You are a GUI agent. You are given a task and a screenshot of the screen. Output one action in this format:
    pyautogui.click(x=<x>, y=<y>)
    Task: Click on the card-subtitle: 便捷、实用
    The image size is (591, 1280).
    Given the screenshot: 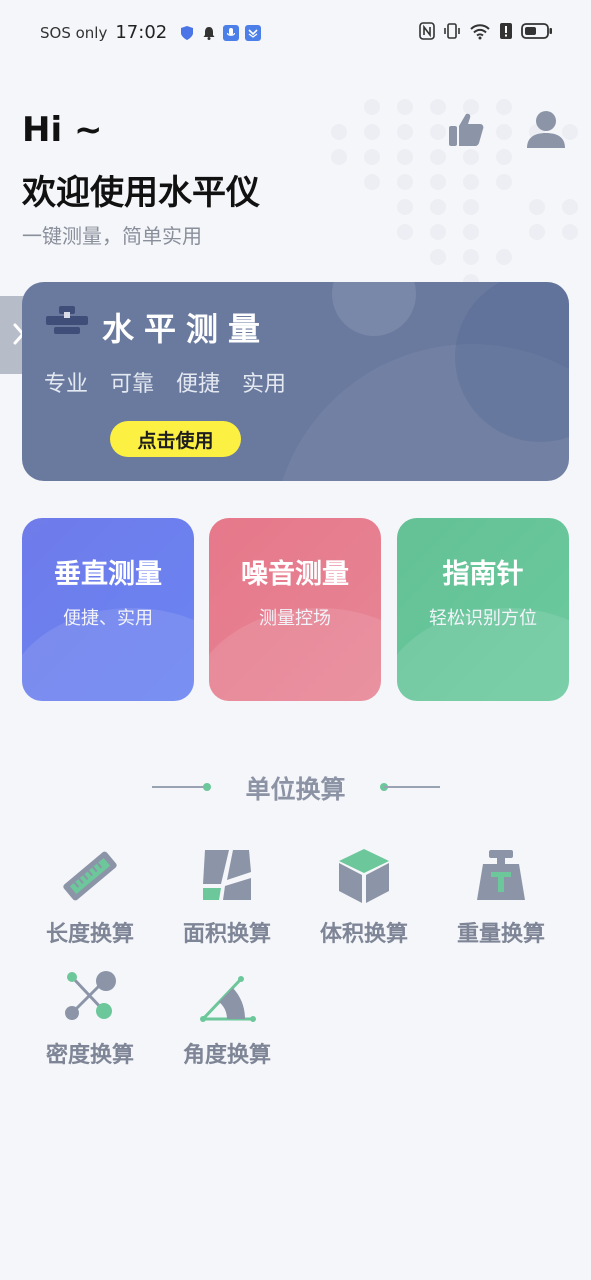 What is the action you would take?
    pyautogui.click(x=108, y=618)
    